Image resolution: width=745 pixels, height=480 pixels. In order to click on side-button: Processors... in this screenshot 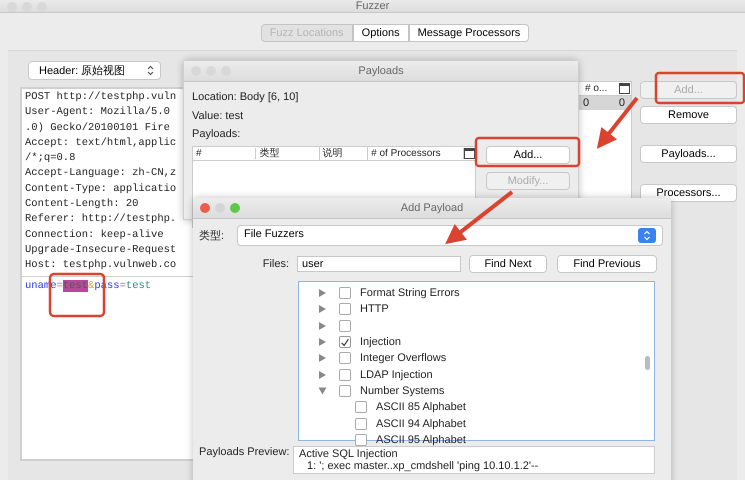, I will do `click(688, 193)`.